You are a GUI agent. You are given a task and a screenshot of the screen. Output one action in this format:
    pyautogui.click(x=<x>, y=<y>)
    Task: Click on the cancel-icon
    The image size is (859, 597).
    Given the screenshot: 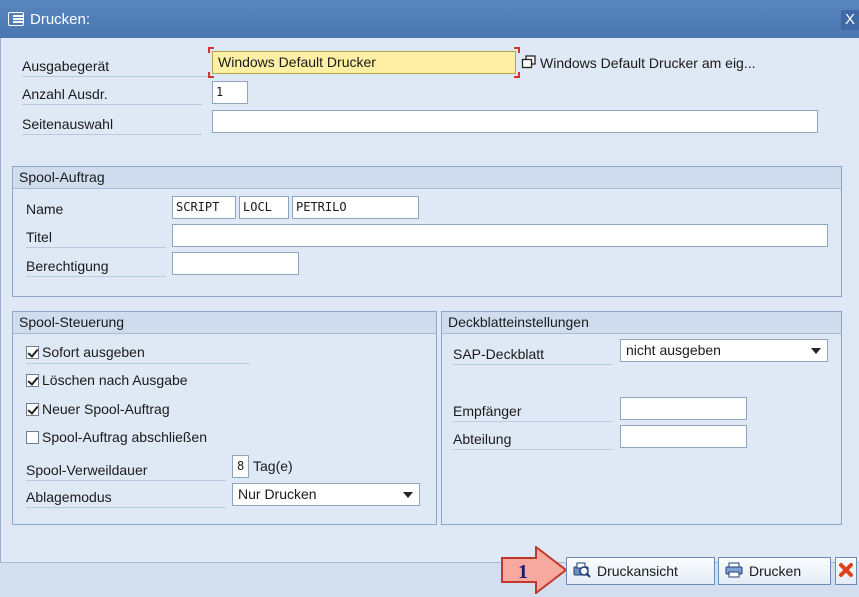 What is the action you would take?
    pyautogui.click(x=846, y=571)
    